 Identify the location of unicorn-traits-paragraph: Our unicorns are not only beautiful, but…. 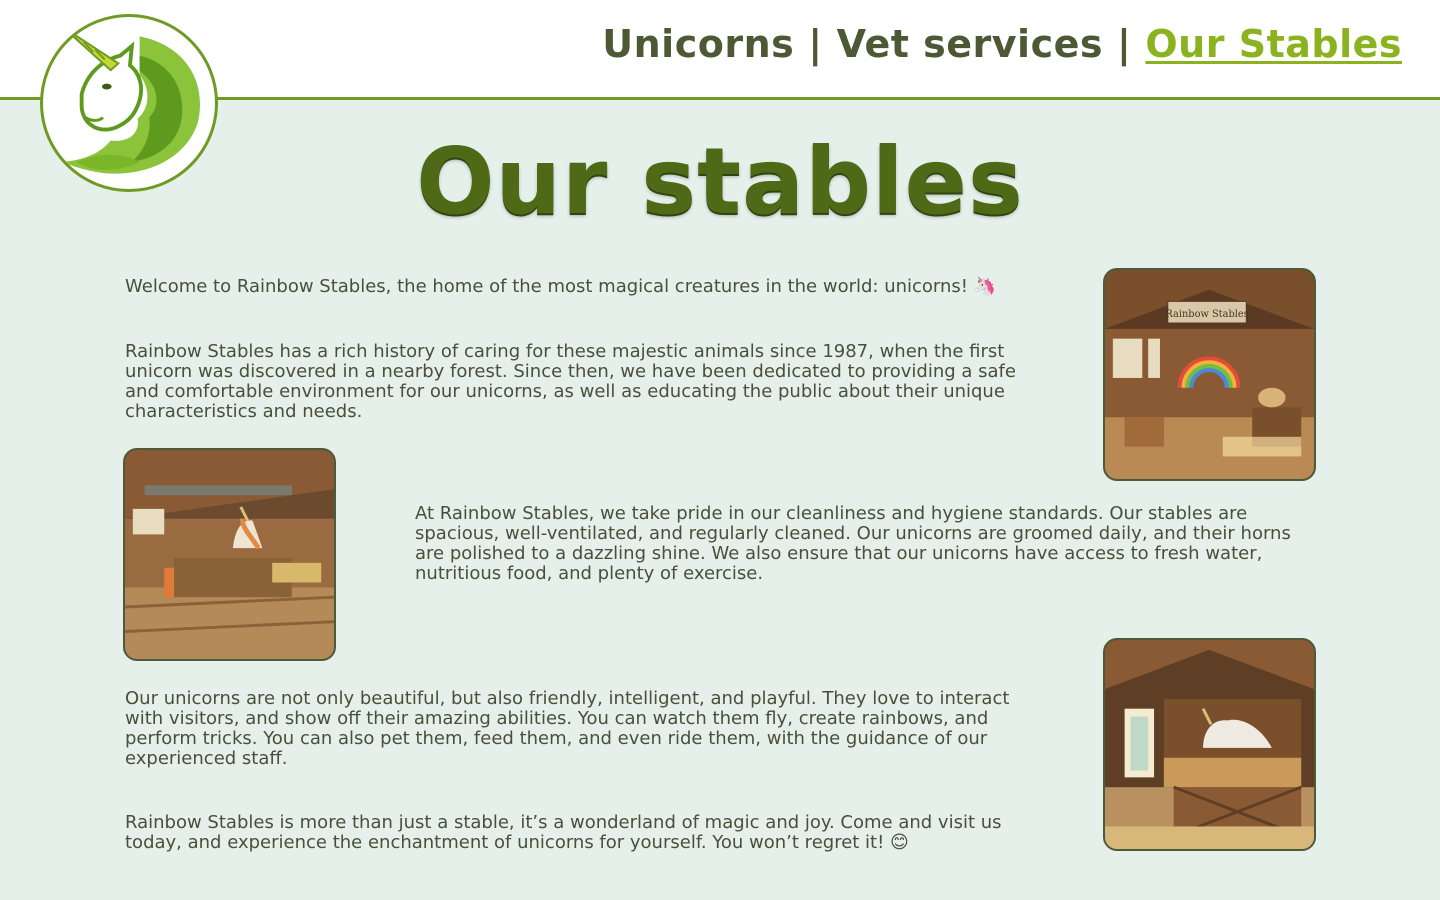
(567, 728).